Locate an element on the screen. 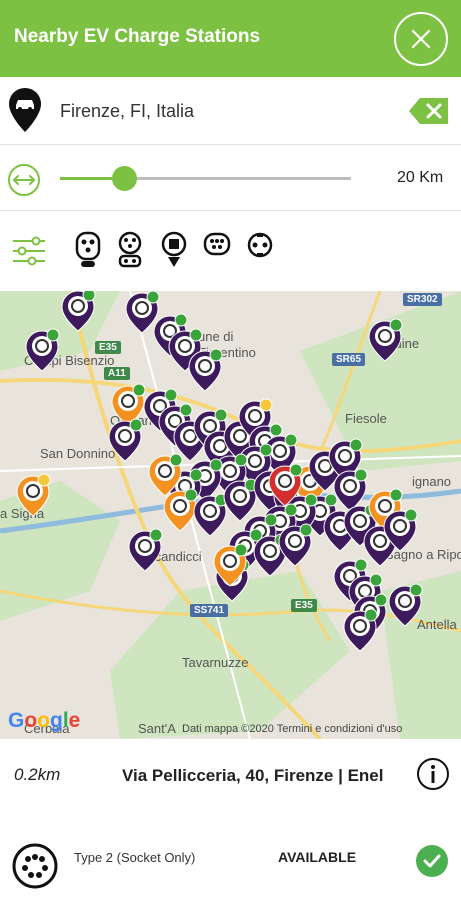 This screenshot has height=900, width=461. filter-sliders-icon is located at coordinates (29, 251).